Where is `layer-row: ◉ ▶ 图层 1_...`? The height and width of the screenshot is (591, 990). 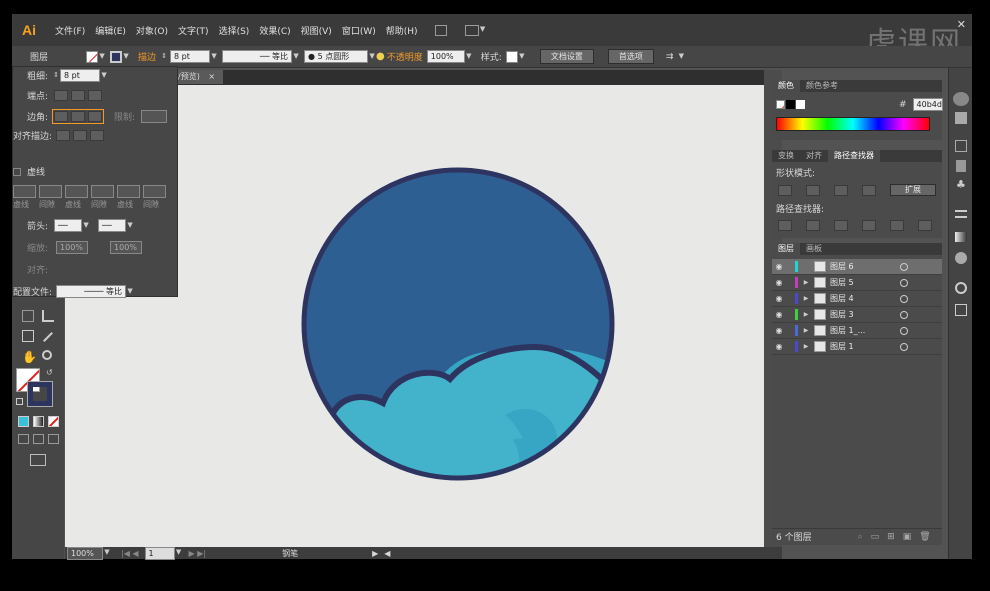 layer-row: ◉ ▶ 图层 1_... is located at coordinates (857, 331).